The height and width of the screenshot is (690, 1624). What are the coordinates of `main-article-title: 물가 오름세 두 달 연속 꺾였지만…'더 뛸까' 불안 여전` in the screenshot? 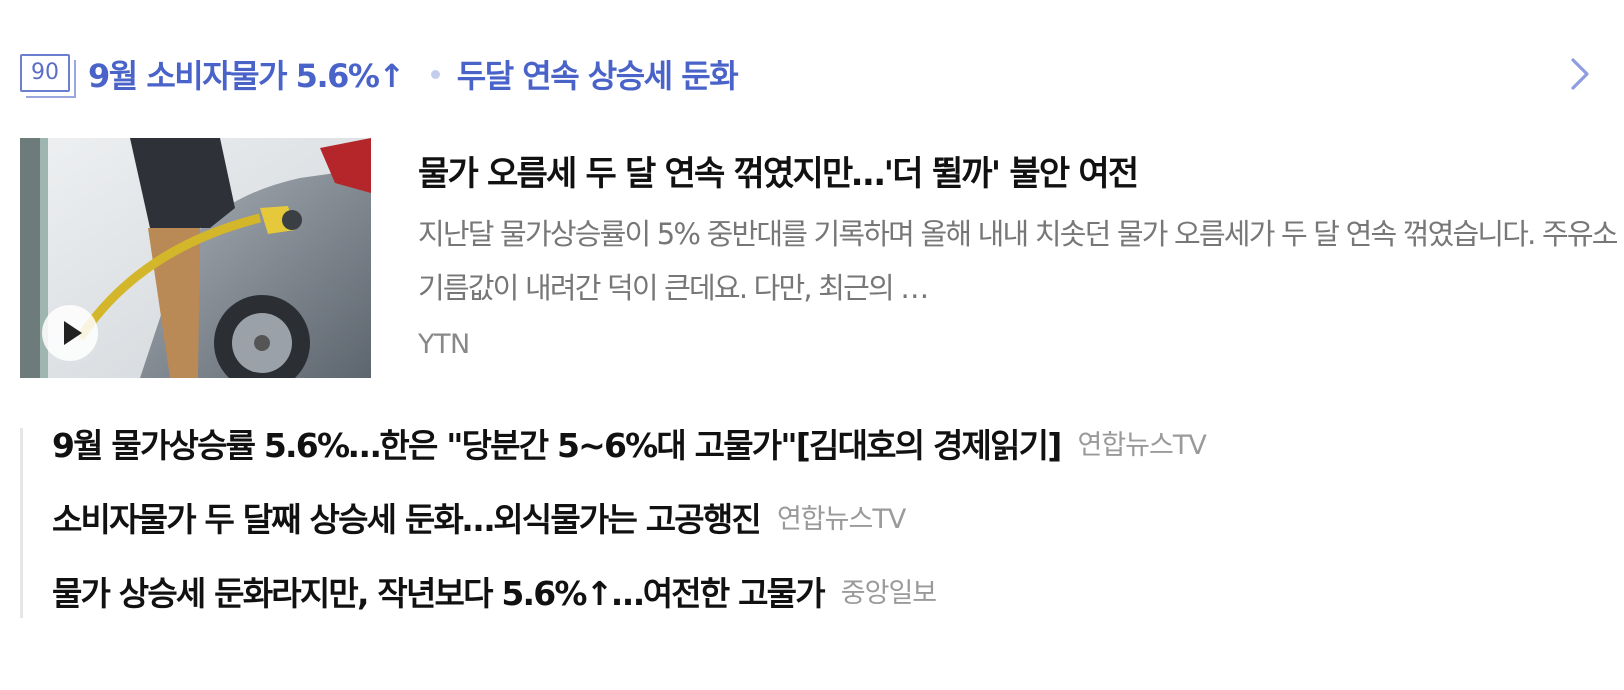 It's located at (1011, 170).